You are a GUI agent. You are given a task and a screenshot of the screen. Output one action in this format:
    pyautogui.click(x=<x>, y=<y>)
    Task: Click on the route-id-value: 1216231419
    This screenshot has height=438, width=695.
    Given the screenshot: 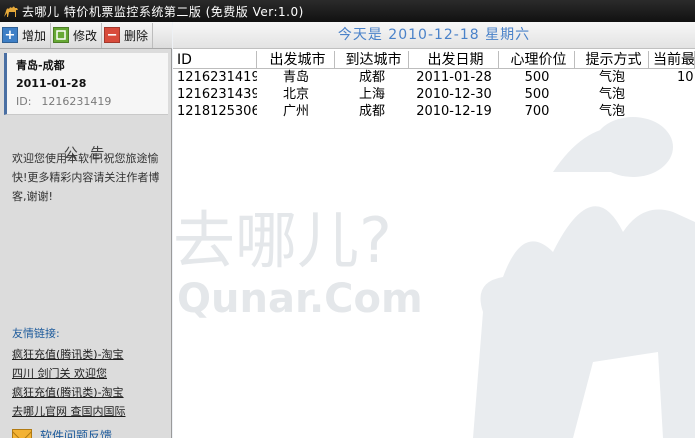 What is the action you would take?
    pyautogui.click(x=76, y=101)
    